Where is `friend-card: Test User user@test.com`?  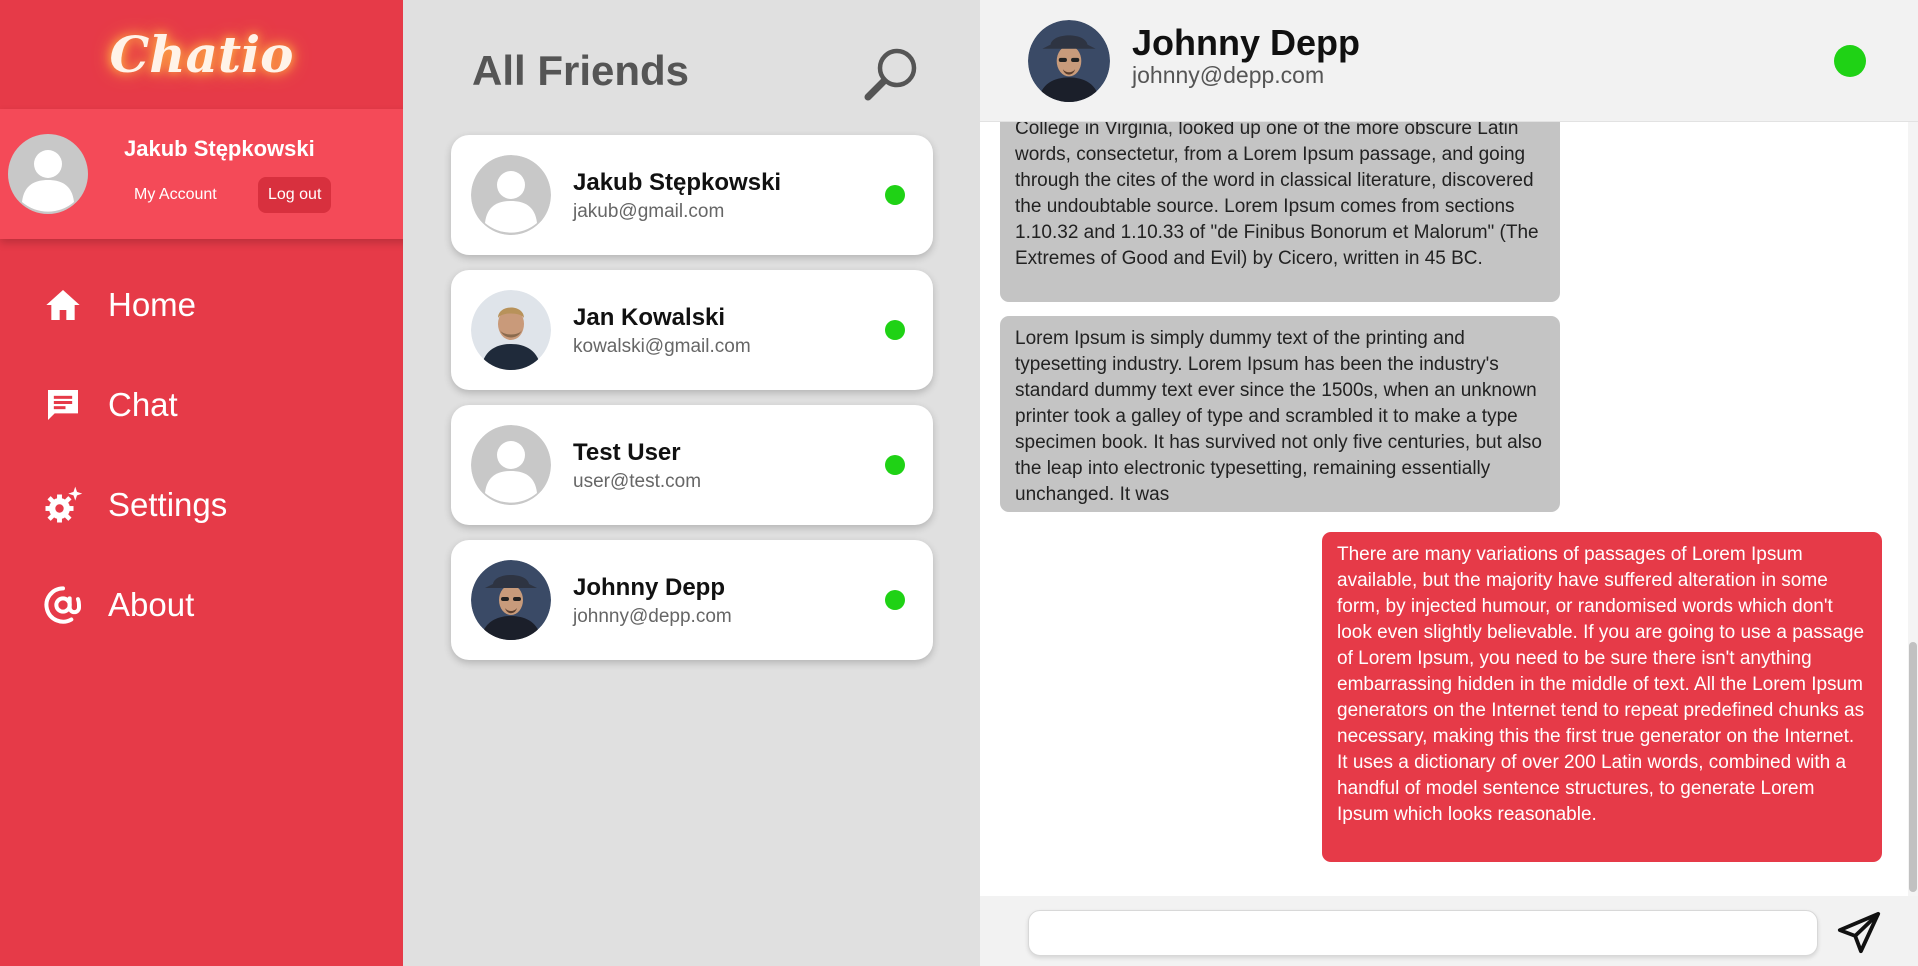 friend-card: Test User user@test.com is located at coordinates (692, 465).